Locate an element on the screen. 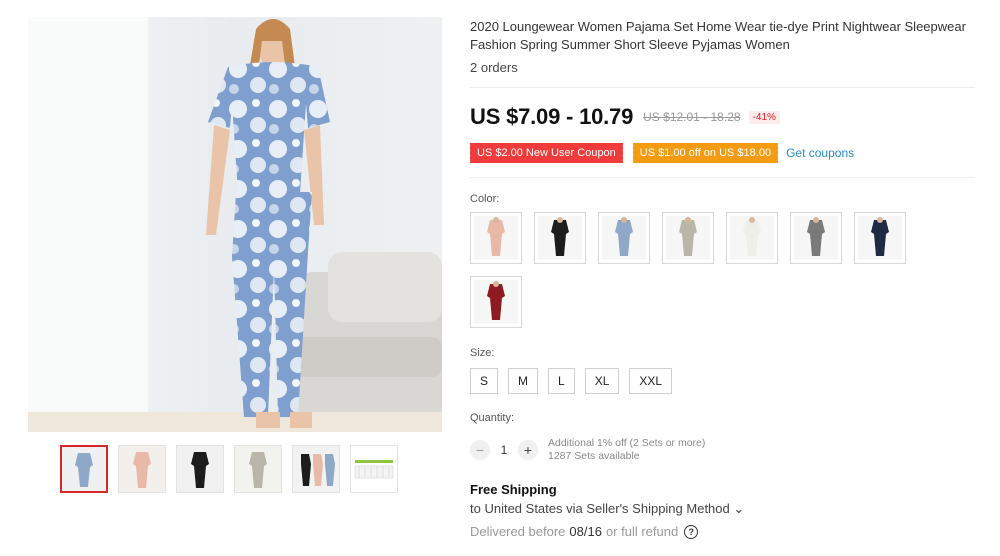 This screenshot has width=1000, height=556. thumbnail-camo is located at coordinates (258, 469).